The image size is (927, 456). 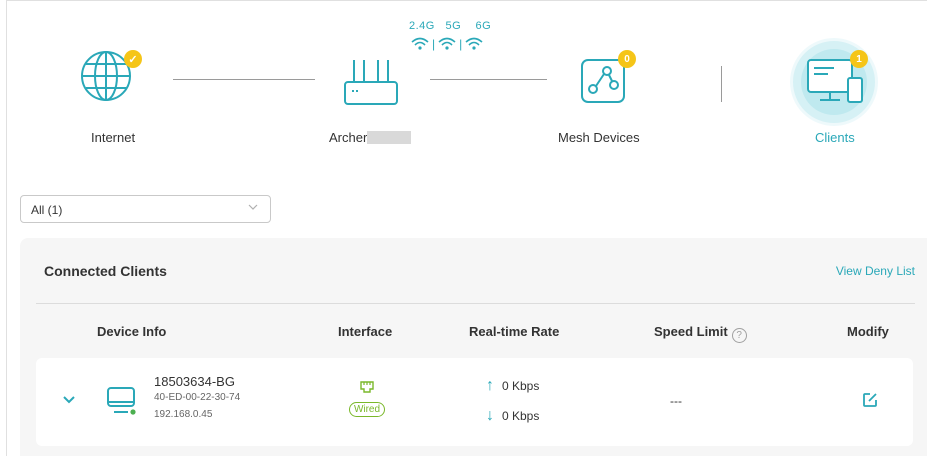 I want to click on client-filter-select: All (1), so click(x=145, y=209).